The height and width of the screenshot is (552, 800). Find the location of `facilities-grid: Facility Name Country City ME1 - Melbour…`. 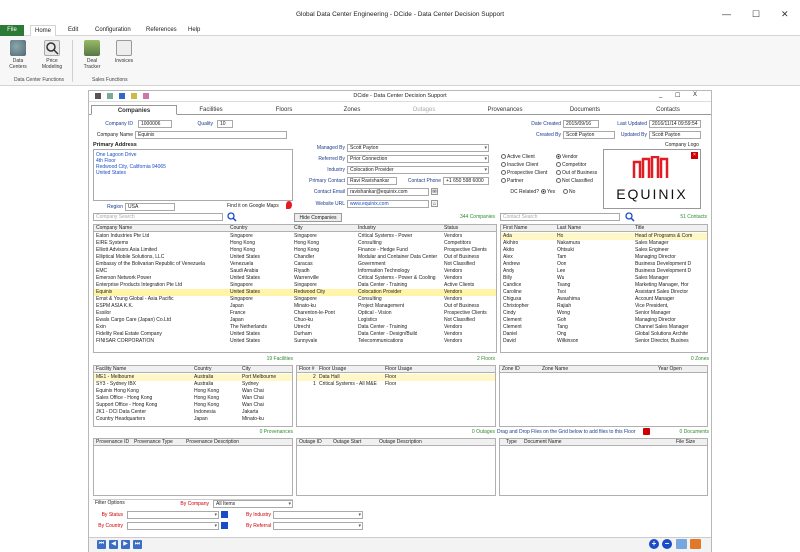

facilities-grid: Facility Name Country City ME1 - Melbour… is located at coordinates (193, 396).